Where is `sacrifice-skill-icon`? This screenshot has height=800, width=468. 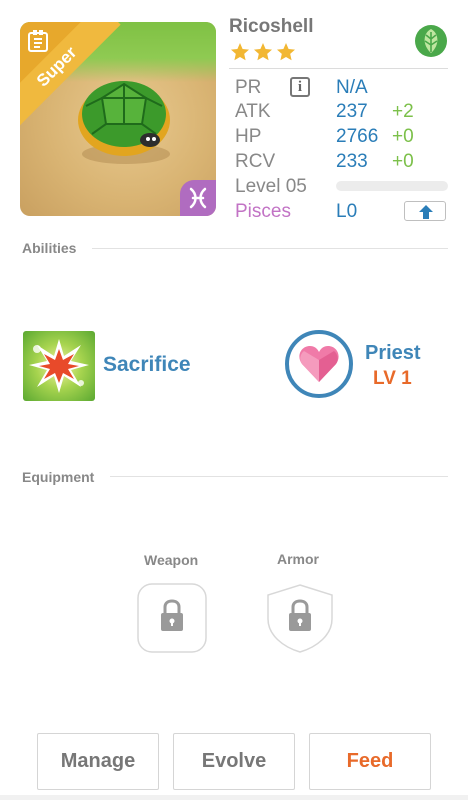
sacrifice-skill-icon is located at coordinates (59, 366).